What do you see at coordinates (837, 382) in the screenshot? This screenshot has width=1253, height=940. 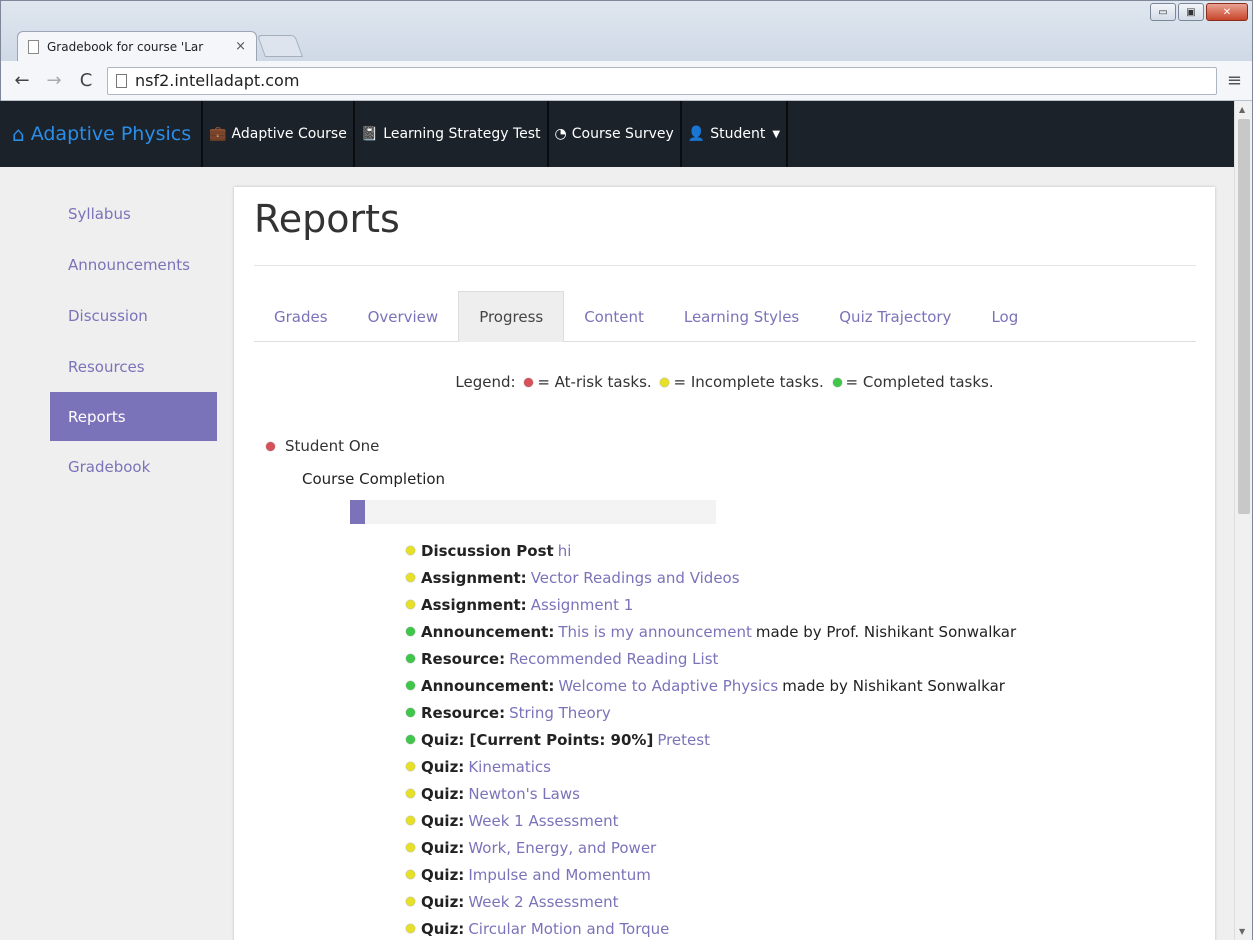 I see `completed-dot-icon` at bounding box center [837, 382].